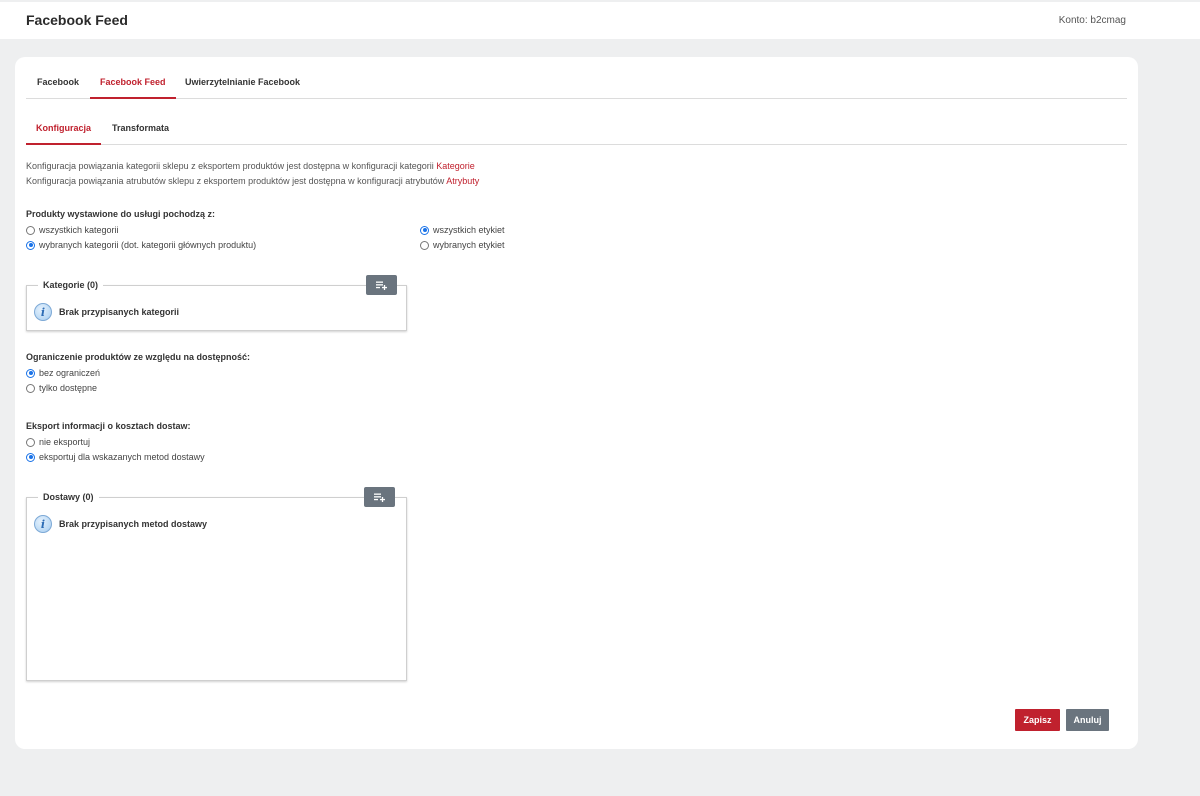  I want to click on attributes-link: Atrybuty, so click(462, 181).